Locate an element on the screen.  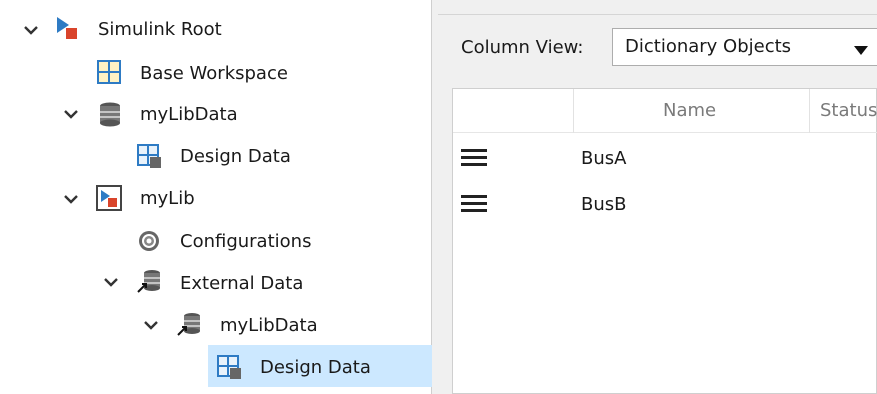
tree-item-simulink-root: Simulink Root is located at coordinates (160, 30).